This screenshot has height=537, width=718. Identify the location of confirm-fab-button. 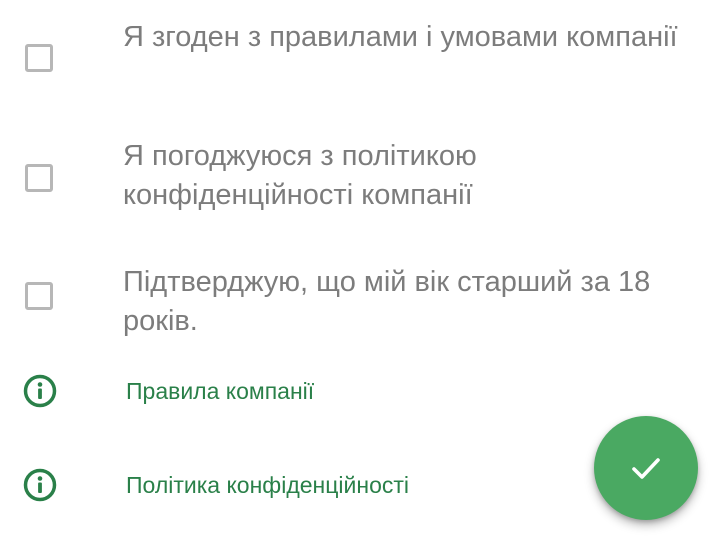
(646, 468).